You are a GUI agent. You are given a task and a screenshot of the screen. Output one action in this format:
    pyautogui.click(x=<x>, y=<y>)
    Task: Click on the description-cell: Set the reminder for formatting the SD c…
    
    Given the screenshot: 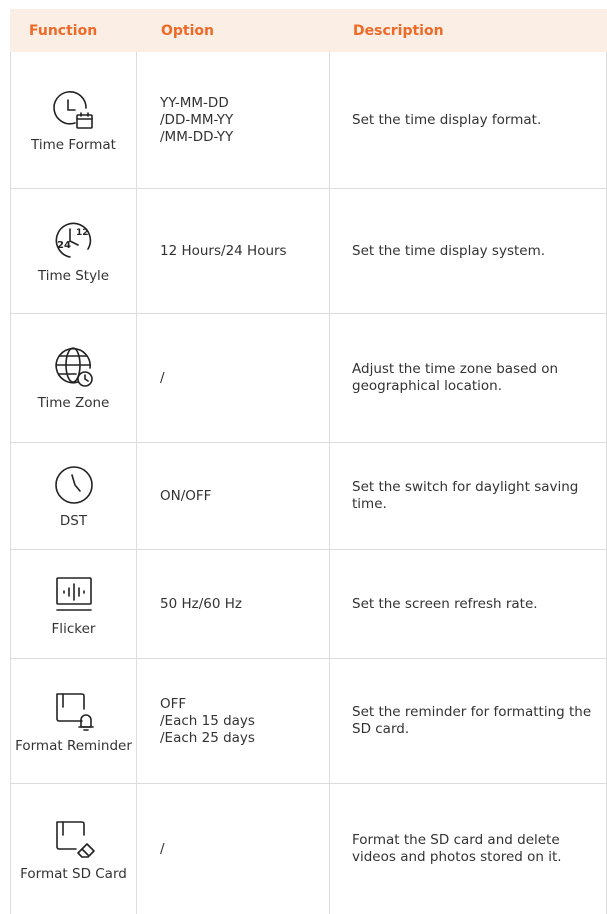 What is the action you would take?
    pyautogui.click(x=468, y=721)
    